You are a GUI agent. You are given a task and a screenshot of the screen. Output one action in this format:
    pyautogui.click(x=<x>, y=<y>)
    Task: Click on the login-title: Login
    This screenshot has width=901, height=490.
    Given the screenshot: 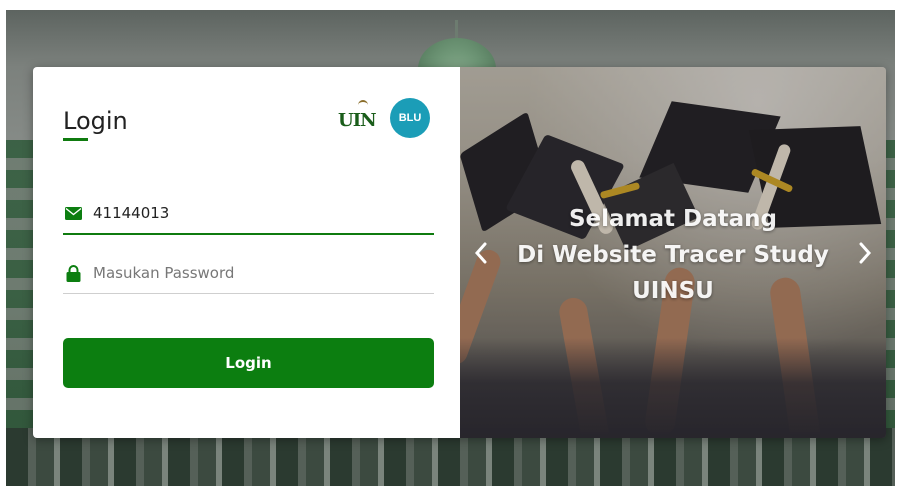 What is the action you would take?
    pyautogui.click(x=95, y=121)
    